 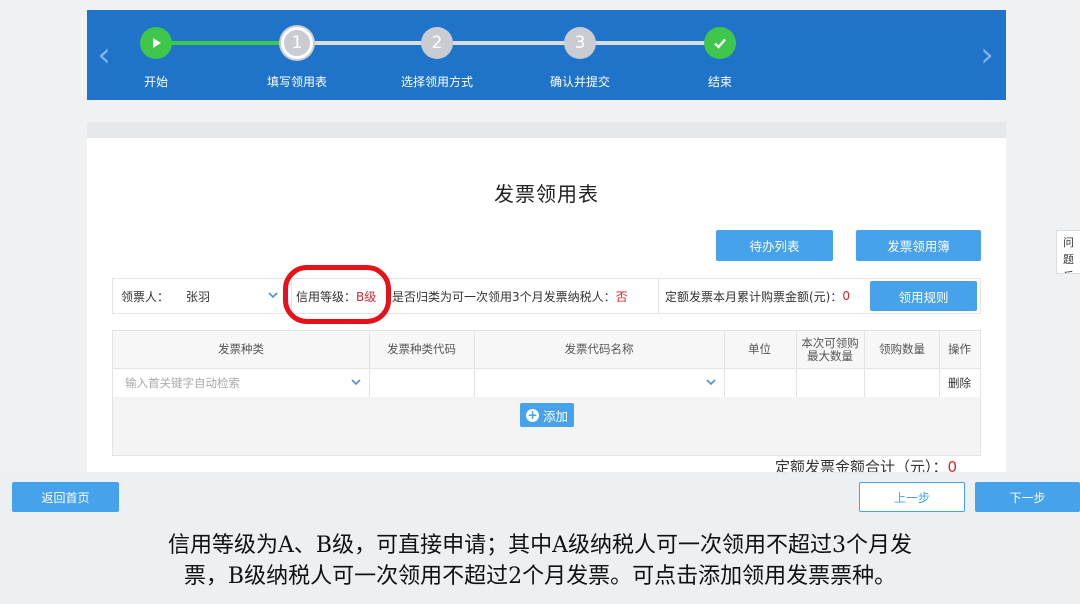 What do you see at coordinates (959, 349) in the screenshot?
I see `column-header: 操作` at bounding box center [959, 349].